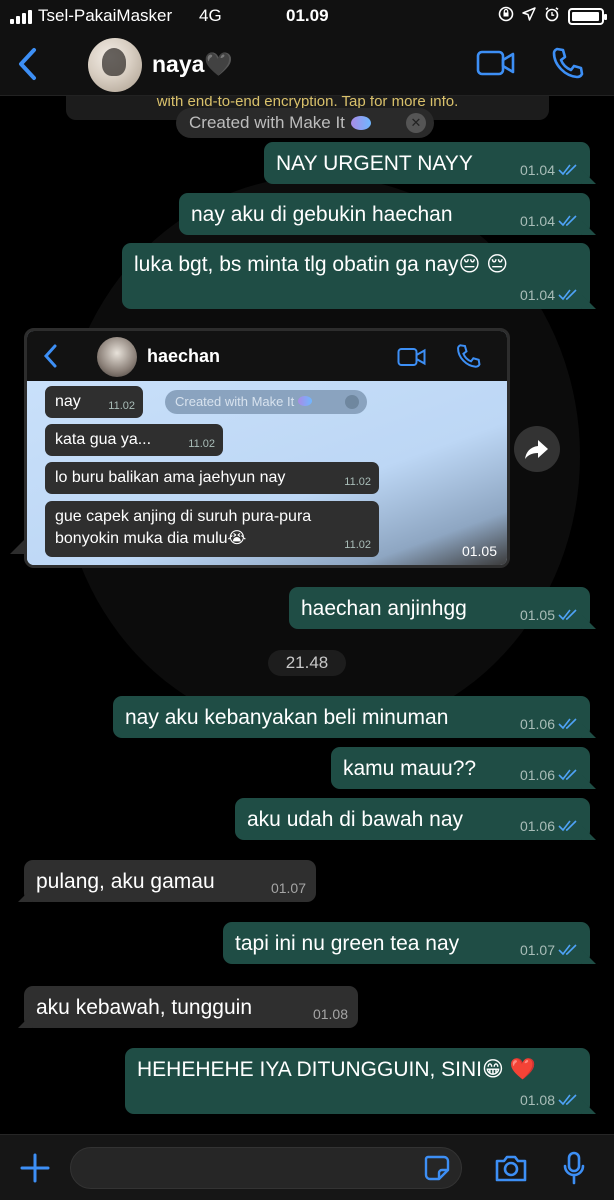  I want to click on location-icon, so click(529, 16).